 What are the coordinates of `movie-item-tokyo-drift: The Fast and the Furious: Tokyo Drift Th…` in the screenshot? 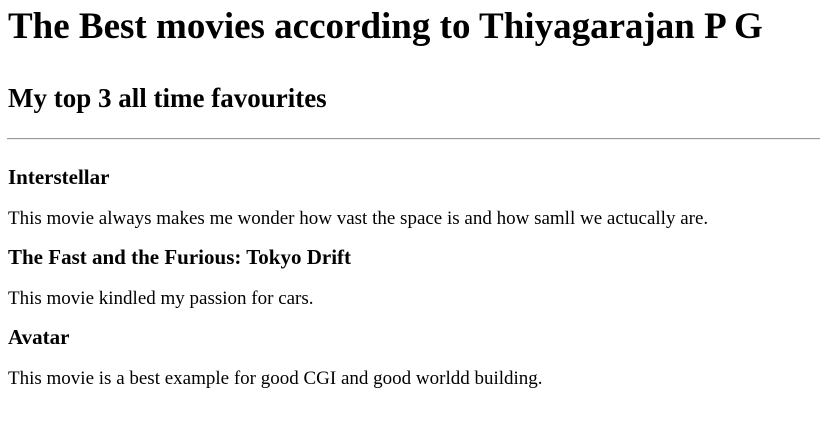 It's located at (413, 277).